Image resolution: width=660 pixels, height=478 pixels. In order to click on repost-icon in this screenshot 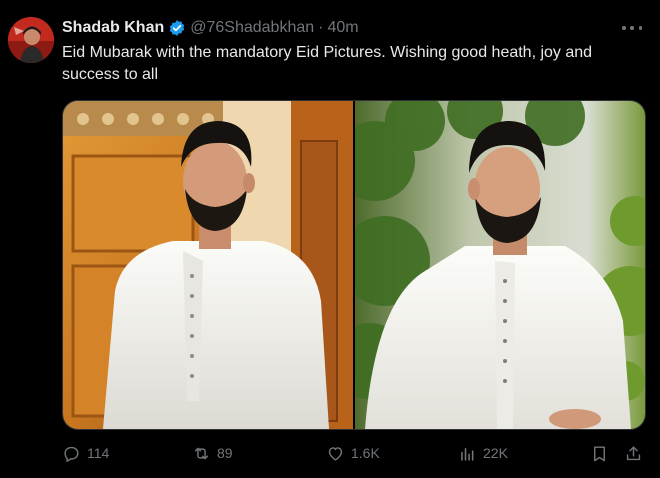, I will do `click(201, 453)`.